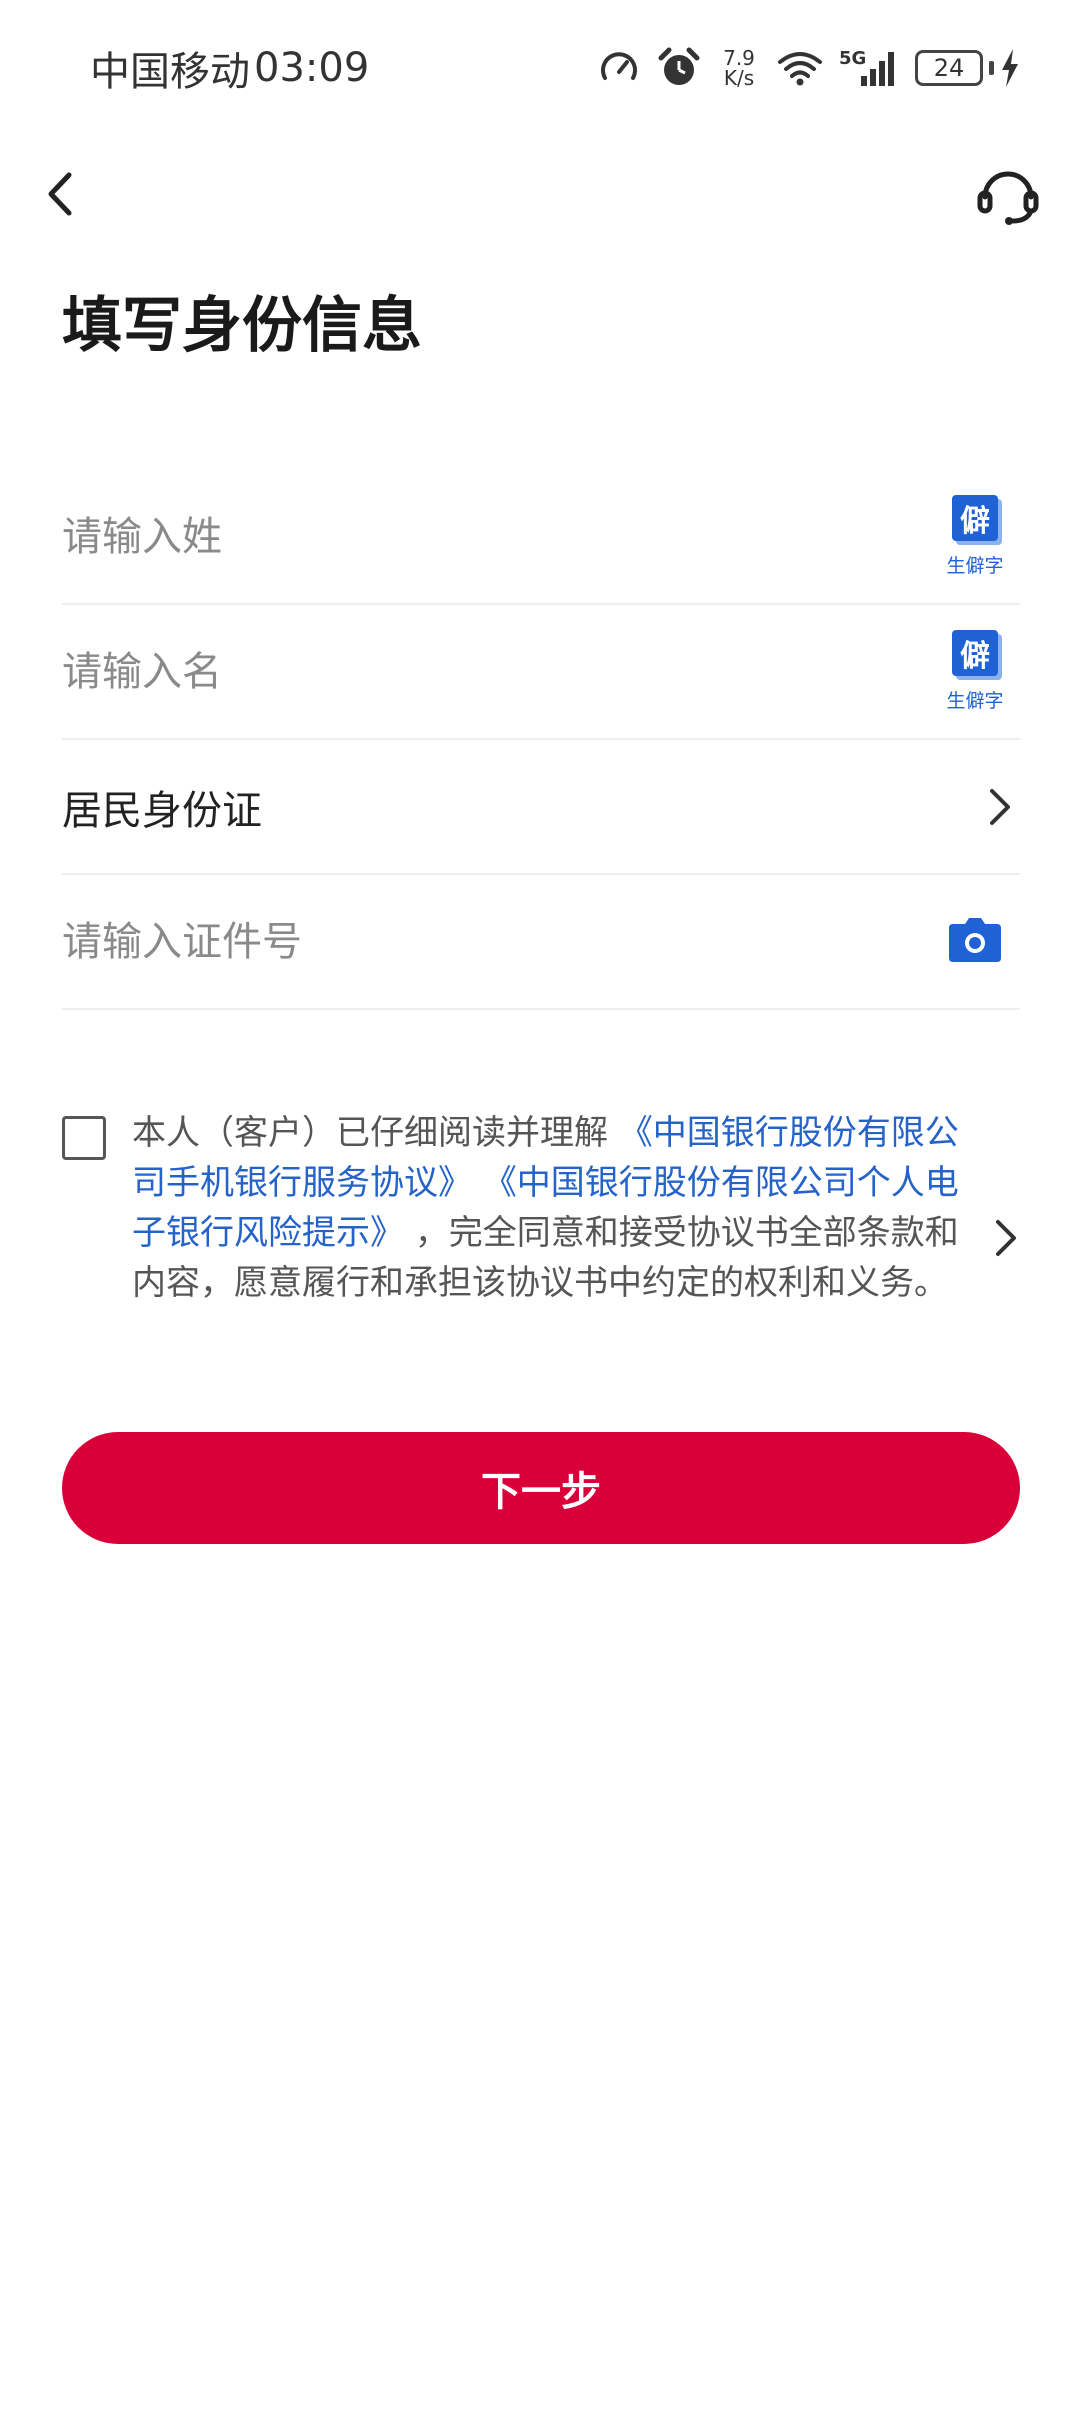 This screenshot has width=1080, height=2412. Describe the element at coordinates (162, 810) in the screenshot. I see `id-type-value: 居民身份证` at that location.